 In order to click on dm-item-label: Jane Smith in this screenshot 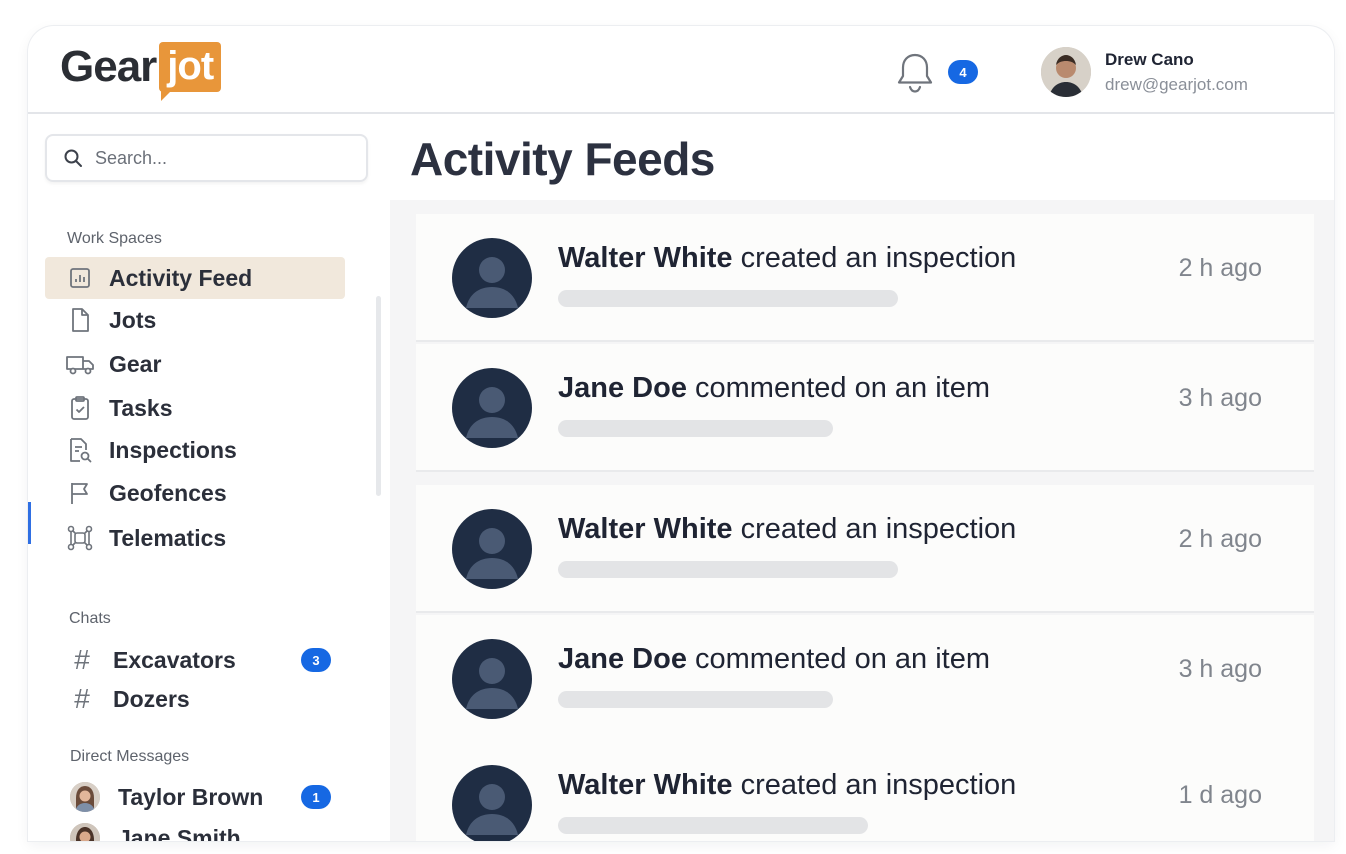, I will do `click(179, 833)`.